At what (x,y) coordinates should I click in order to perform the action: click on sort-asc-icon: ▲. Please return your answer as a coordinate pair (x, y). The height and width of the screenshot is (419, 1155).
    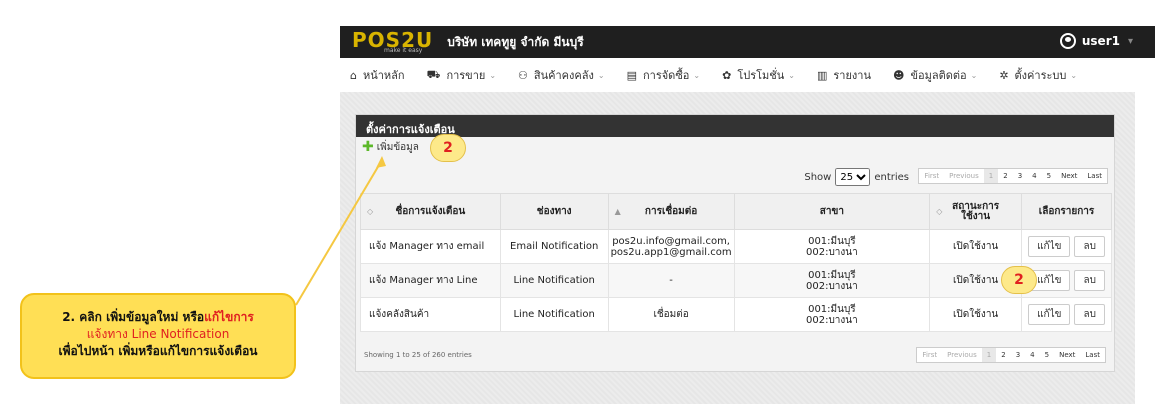
    Looking at the image, I should click on (617, 211).